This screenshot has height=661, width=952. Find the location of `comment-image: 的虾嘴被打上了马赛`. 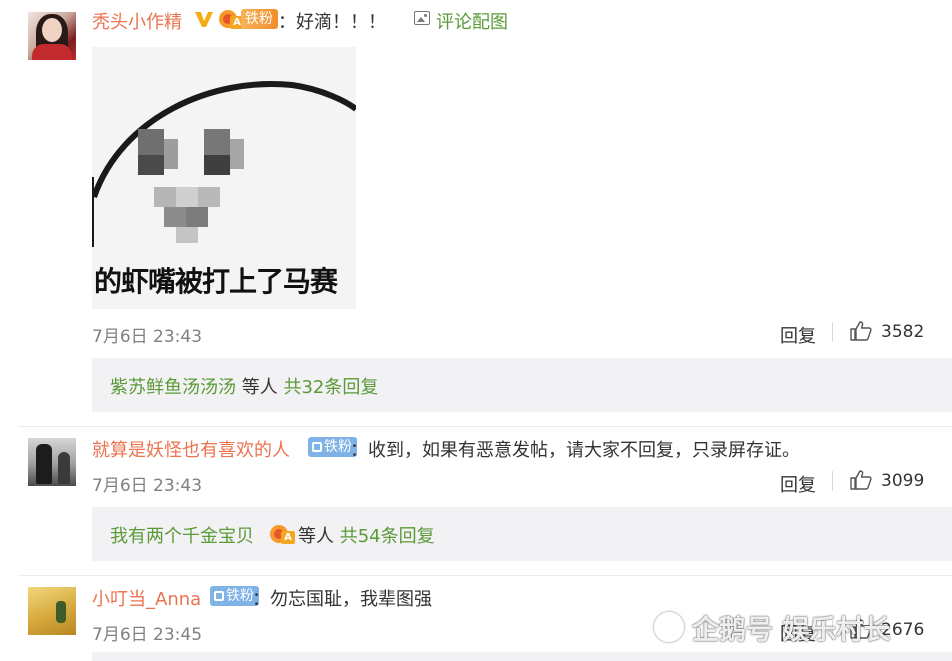

comment-image: 的虾嘴被打上了马赛 is located at coordinates (224, 178).